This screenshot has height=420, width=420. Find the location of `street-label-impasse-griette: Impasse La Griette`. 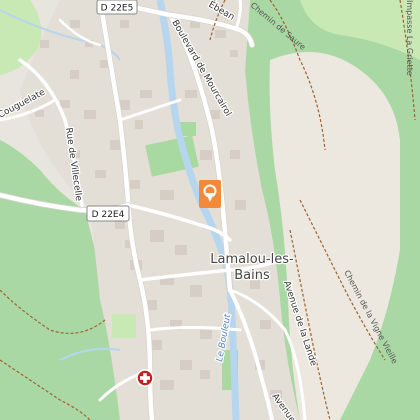

street-label-impasse-griette: Impasse La Griette is located at coordinates (409, 38).